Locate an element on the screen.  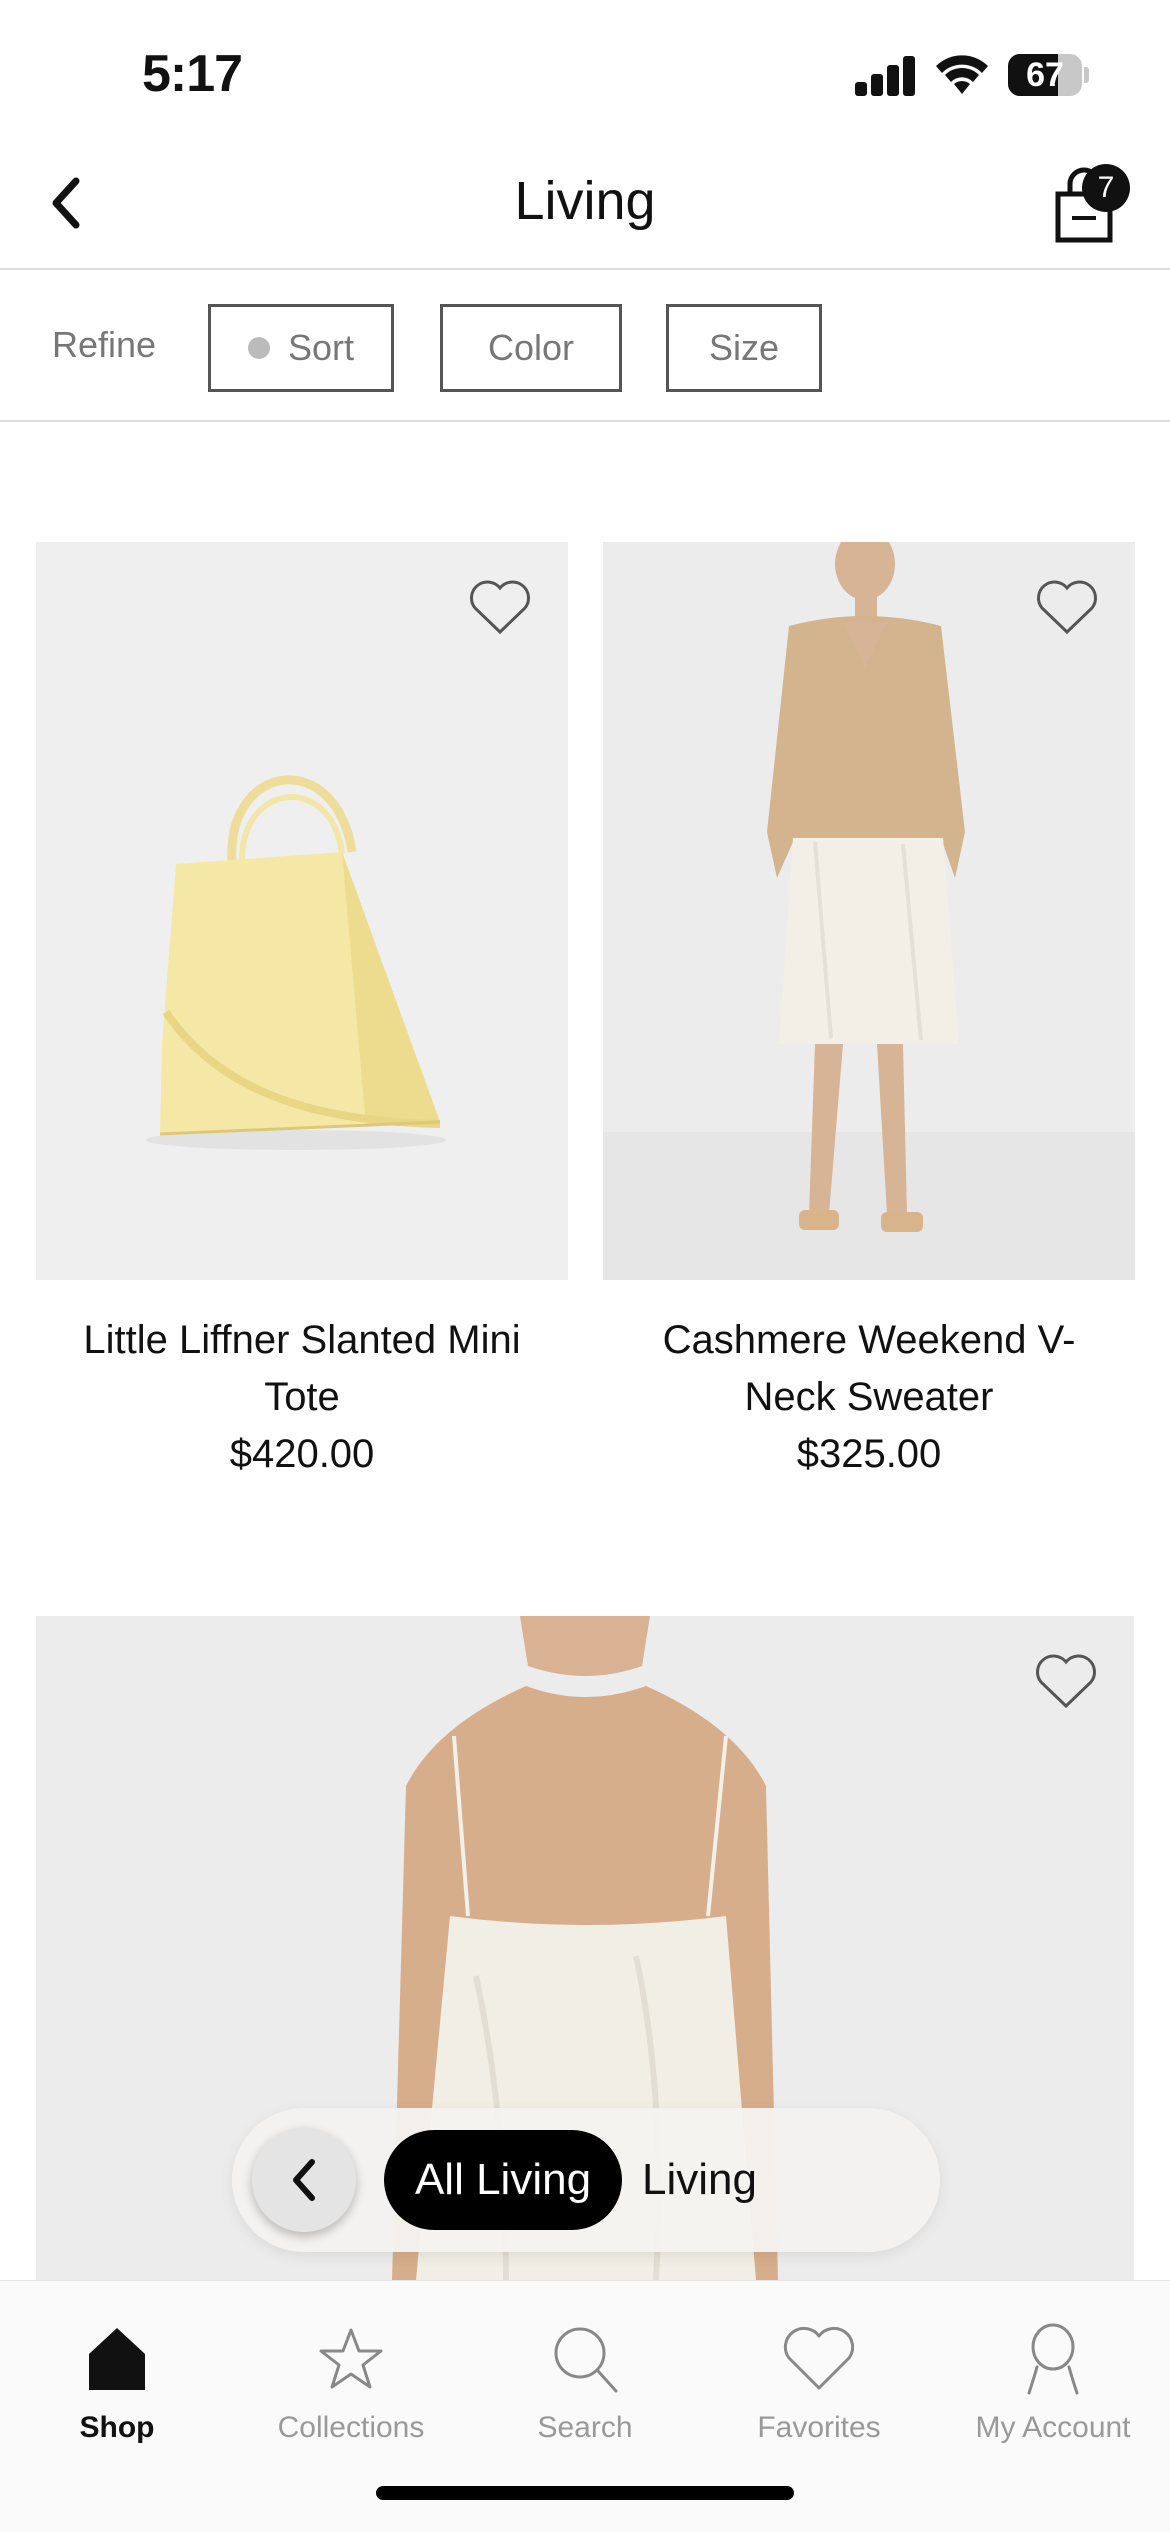
chip-back-button is located at coordinates (304, 2180).